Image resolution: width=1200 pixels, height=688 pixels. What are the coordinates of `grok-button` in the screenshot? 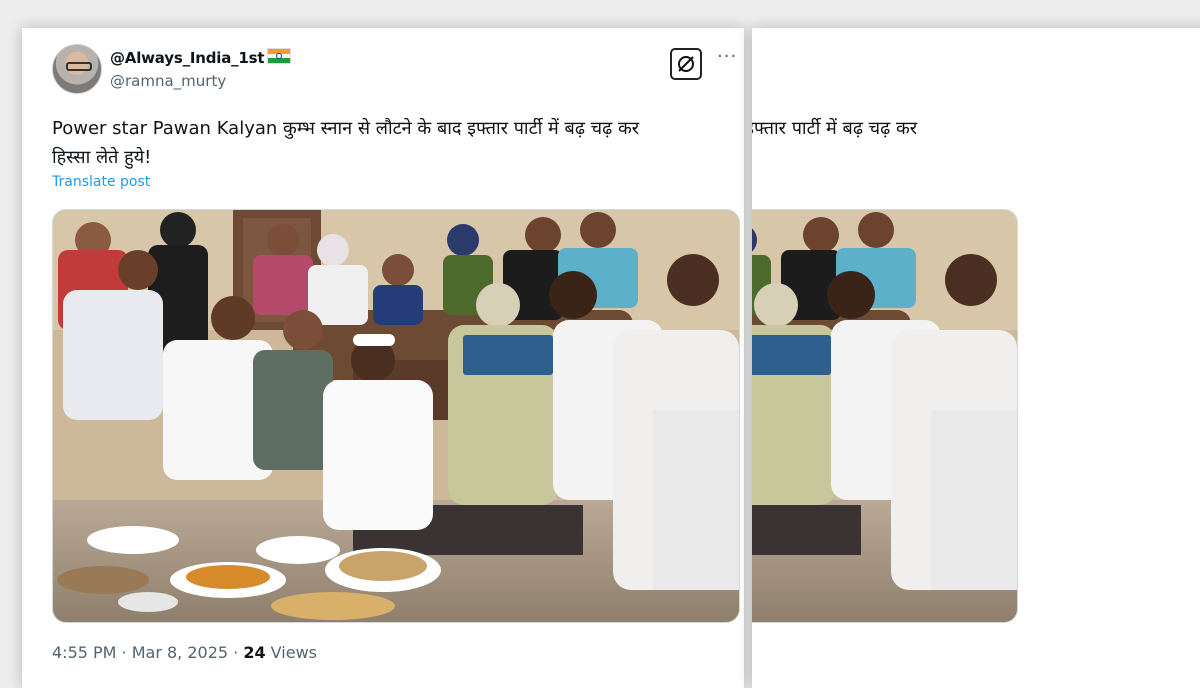 It's located at (686, 64).